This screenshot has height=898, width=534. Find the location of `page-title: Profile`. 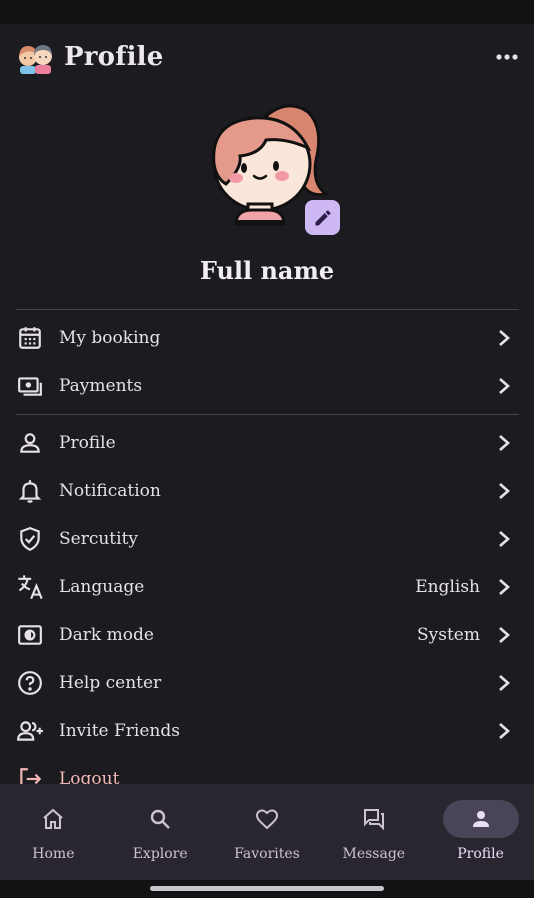

page-title: Profile is located at coordinates (114, 57).